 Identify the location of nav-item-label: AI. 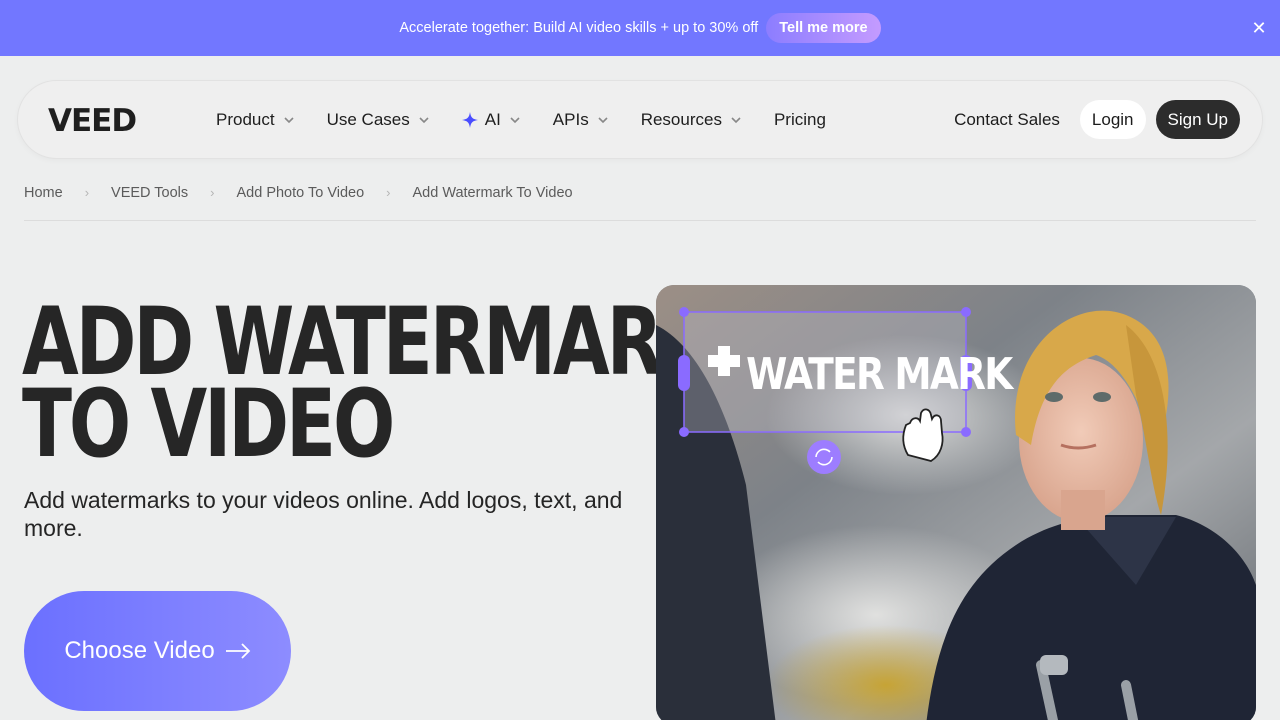
(492, 119).